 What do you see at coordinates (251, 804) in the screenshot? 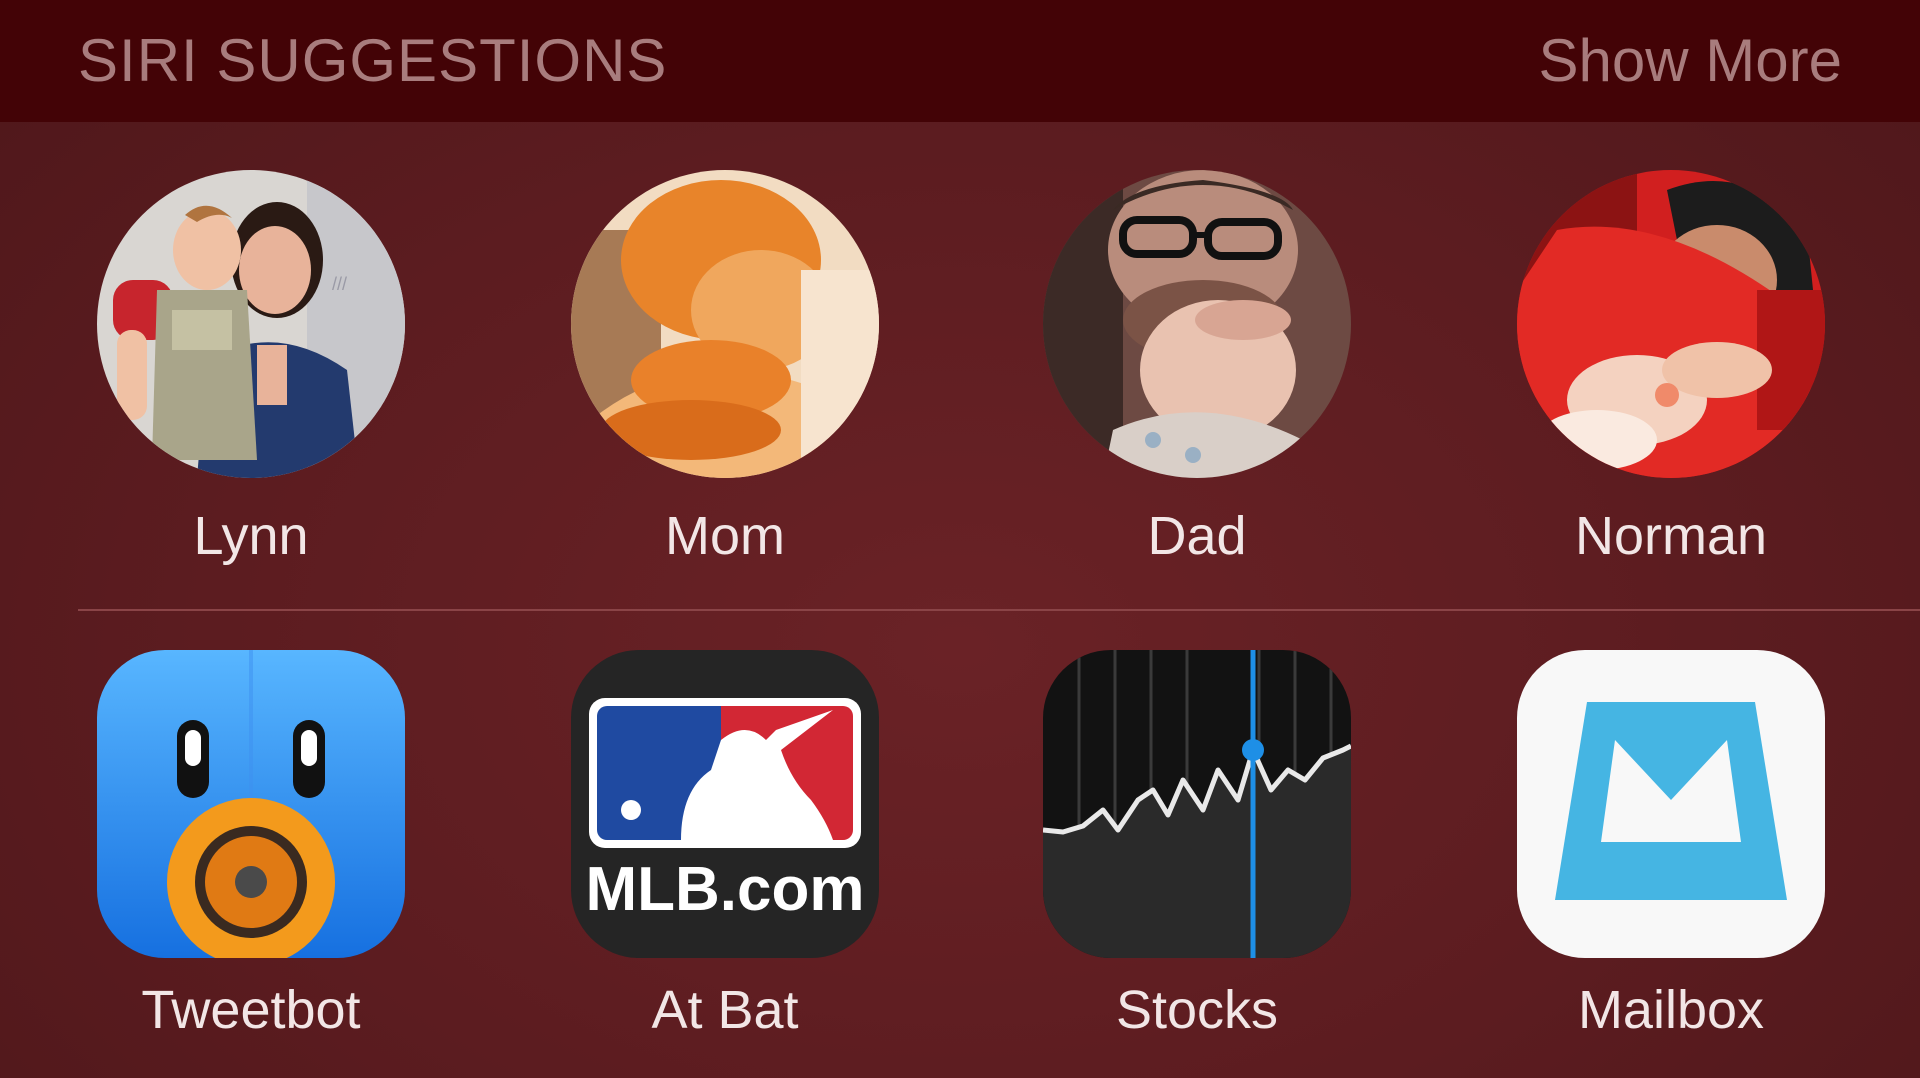
I see `tweetbot-icon` at bounding box center [251, 804].